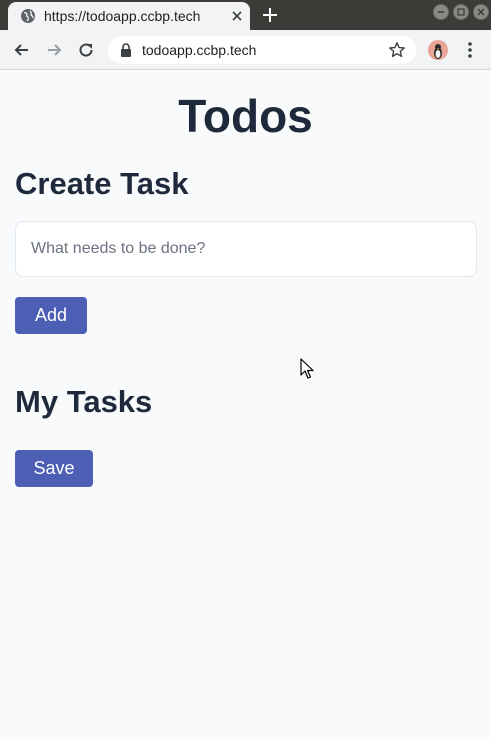  Describe the element at coordinates (397, 50) in the screenshot. I see `bookmark-star-icon` at that location.